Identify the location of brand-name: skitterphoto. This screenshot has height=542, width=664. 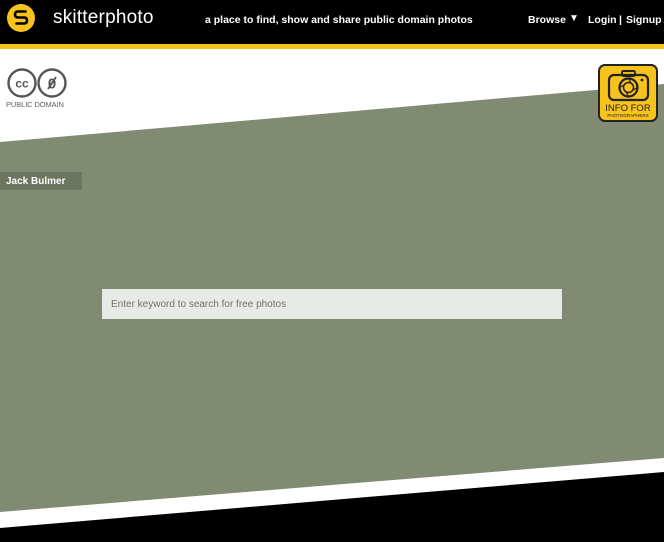
(103, 18).